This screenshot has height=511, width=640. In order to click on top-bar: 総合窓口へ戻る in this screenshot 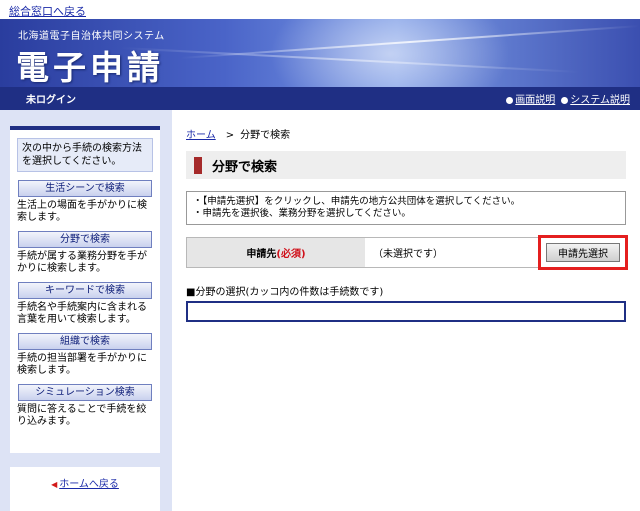, I will do `click(320, 9)`.